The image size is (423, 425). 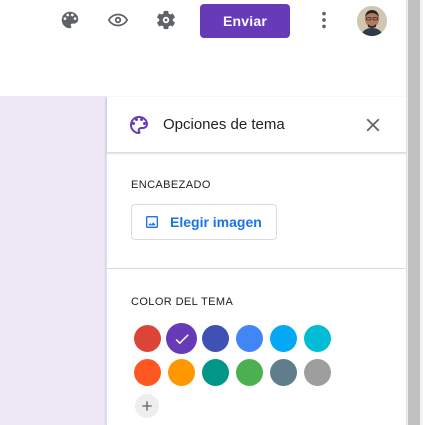 I want to click on theme-panel-title: Opciones de tema, so click(x=224, y=124).